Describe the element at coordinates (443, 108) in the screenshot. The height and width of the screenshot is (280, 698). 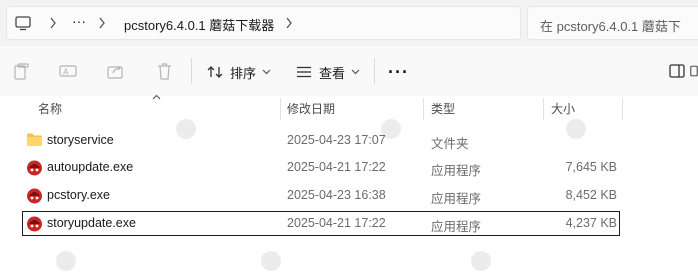
I see `column-header-type: 类型` at that location.